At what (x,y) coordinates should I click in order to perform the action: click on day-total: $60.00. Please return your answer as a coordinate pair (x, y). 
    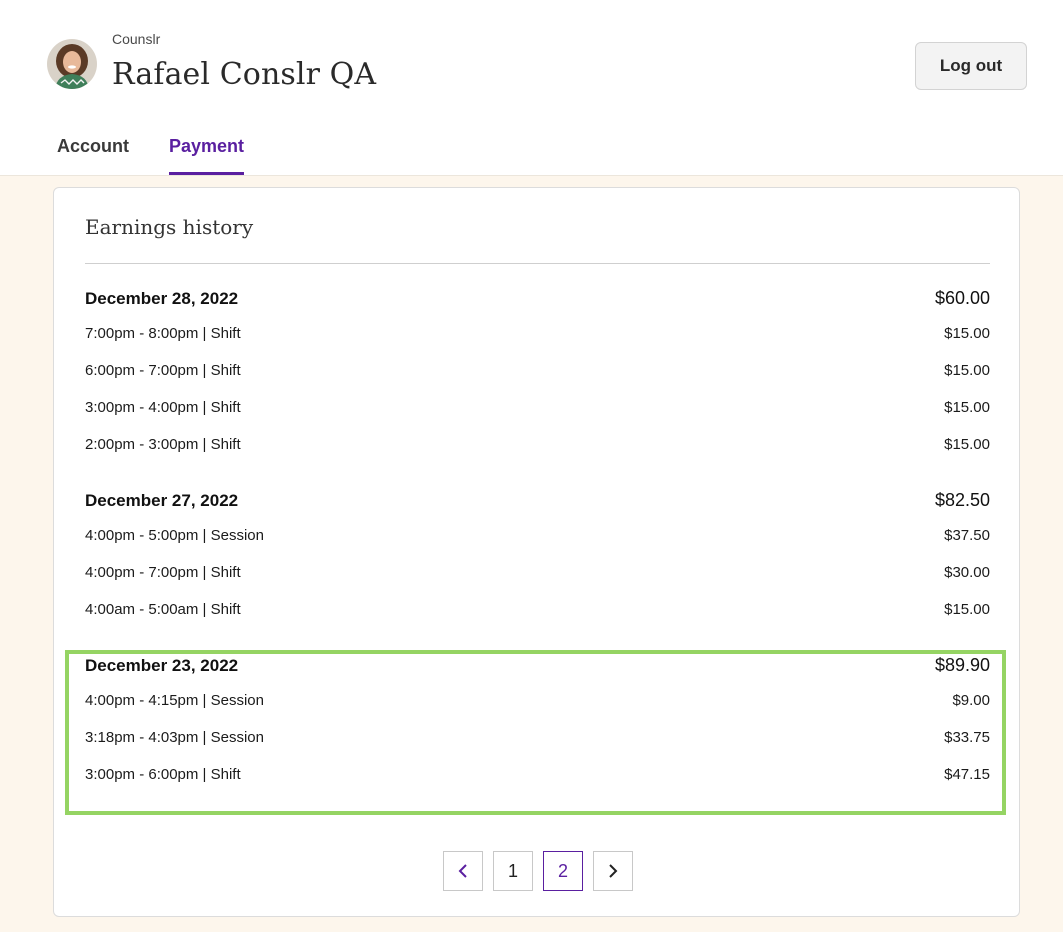
    Looking at the image, I should click on (962, 298).